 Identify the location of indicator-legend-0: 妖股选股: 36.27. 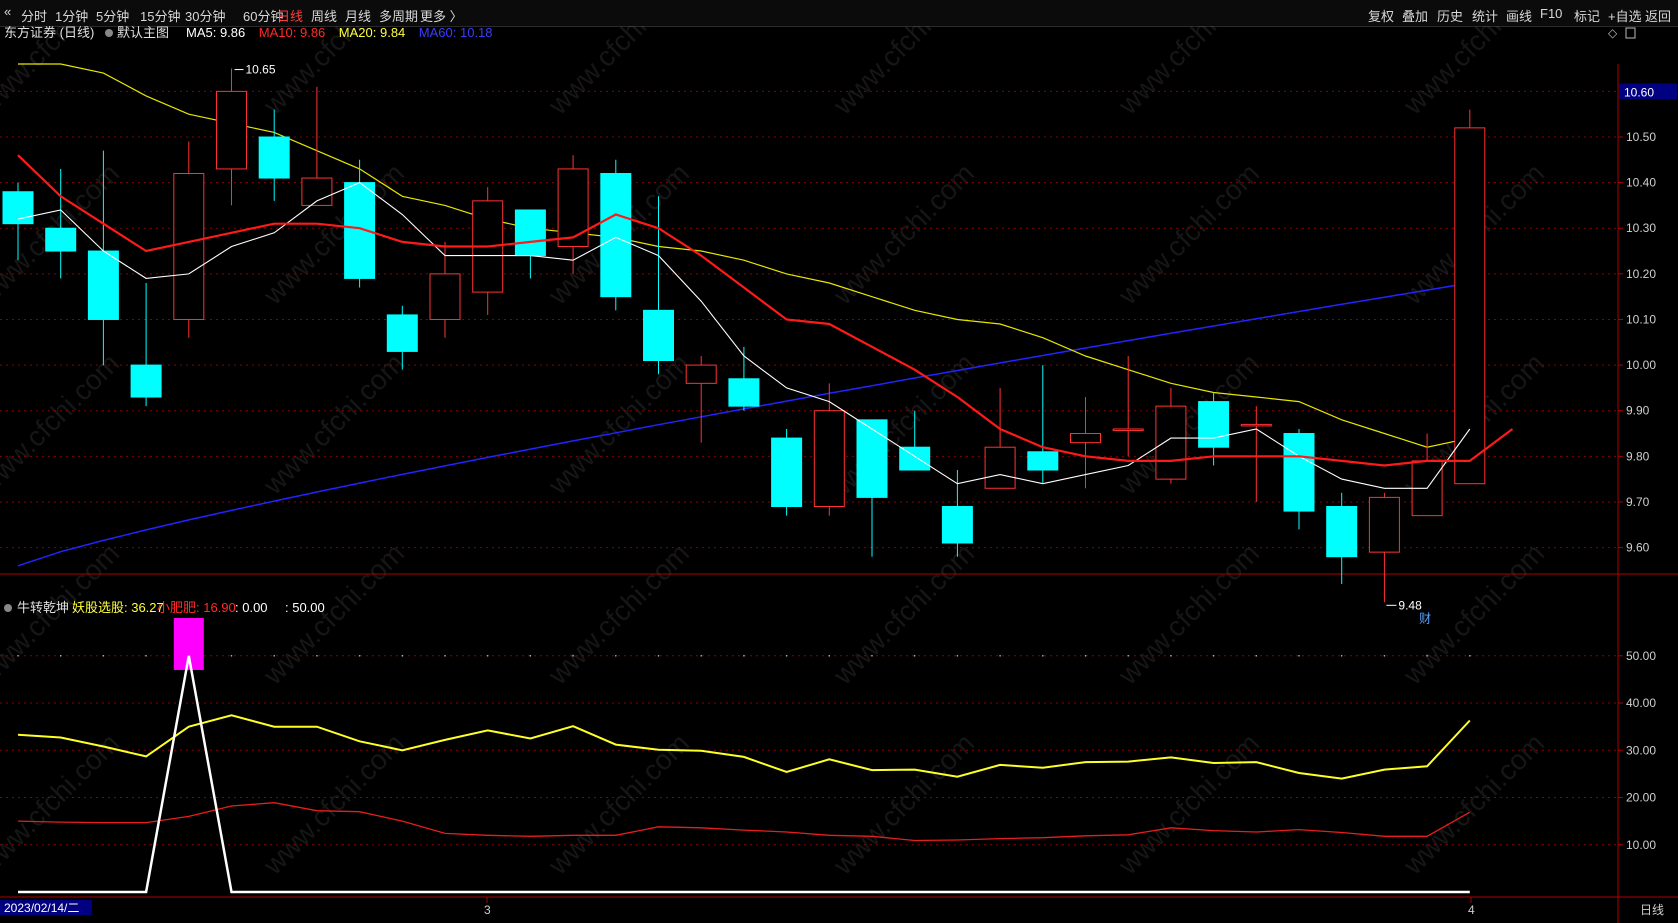
(118, 607).